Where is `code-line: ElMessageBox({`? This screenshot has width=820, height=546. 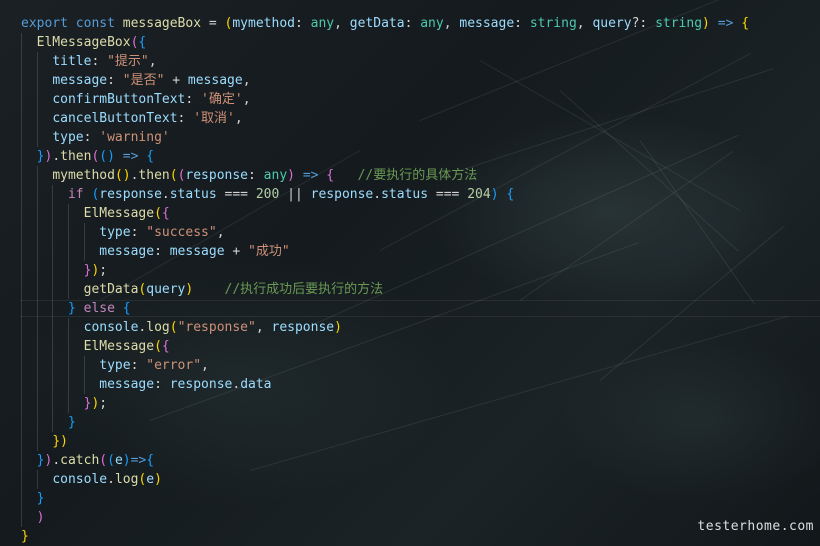 code-line: ElMessageBox({ is located at coordinates (374, 42).